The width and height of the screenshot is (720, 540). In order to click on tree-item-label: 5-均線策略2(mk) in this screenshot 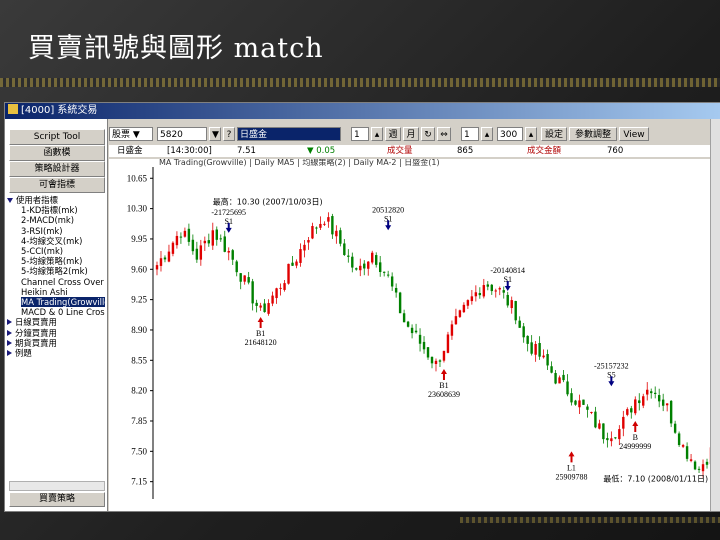, I will do `click(54, 271)`.